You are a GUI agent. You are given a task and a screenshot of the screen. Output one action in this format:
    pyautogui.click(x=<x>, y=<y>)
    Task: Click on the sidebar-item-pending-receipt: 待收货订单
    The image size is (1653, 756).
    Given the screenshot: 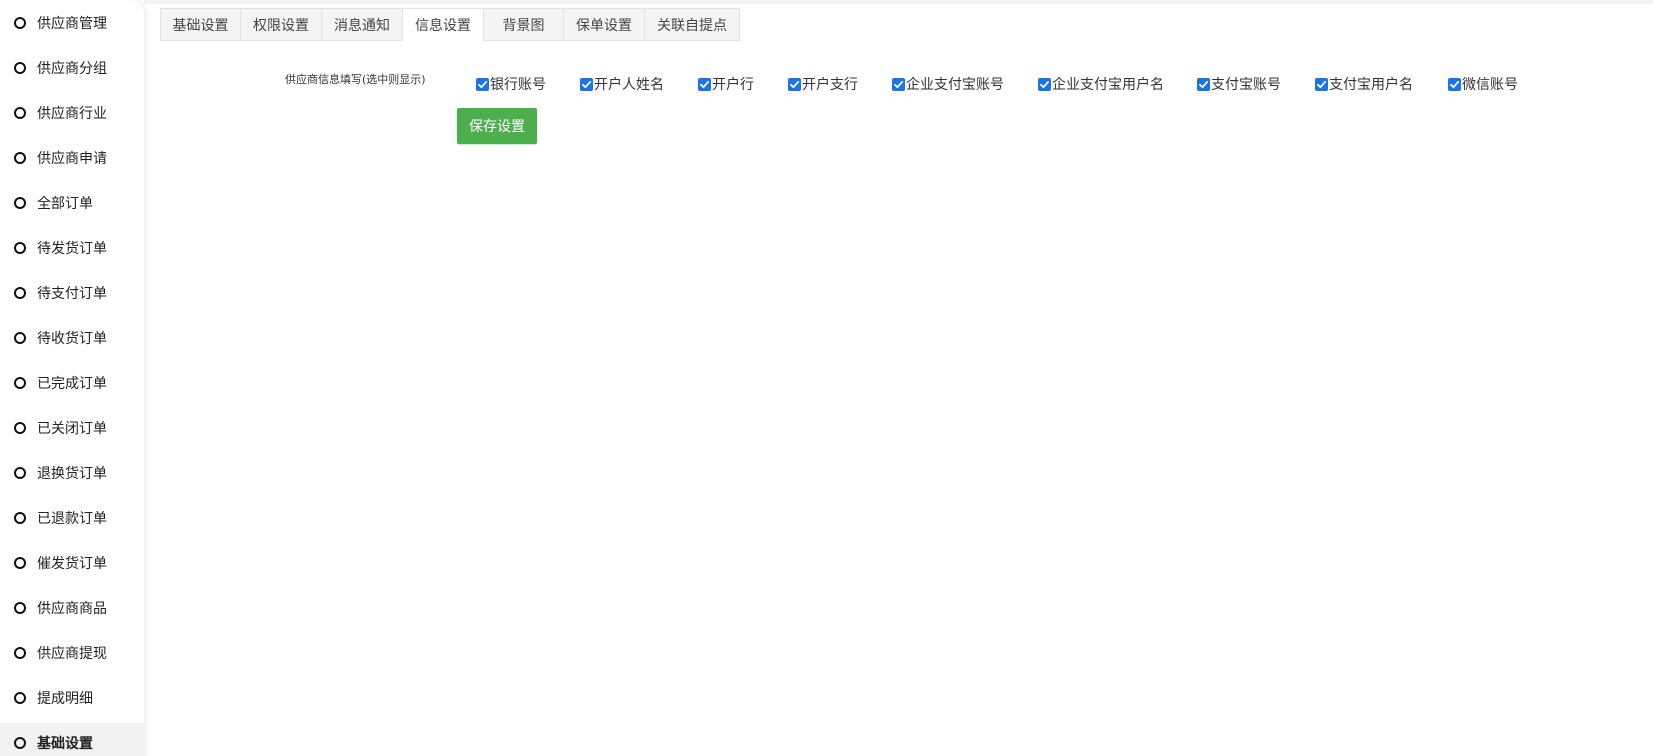 What is the action you would take?
    pyautogui.click(x=72, y=338)
    